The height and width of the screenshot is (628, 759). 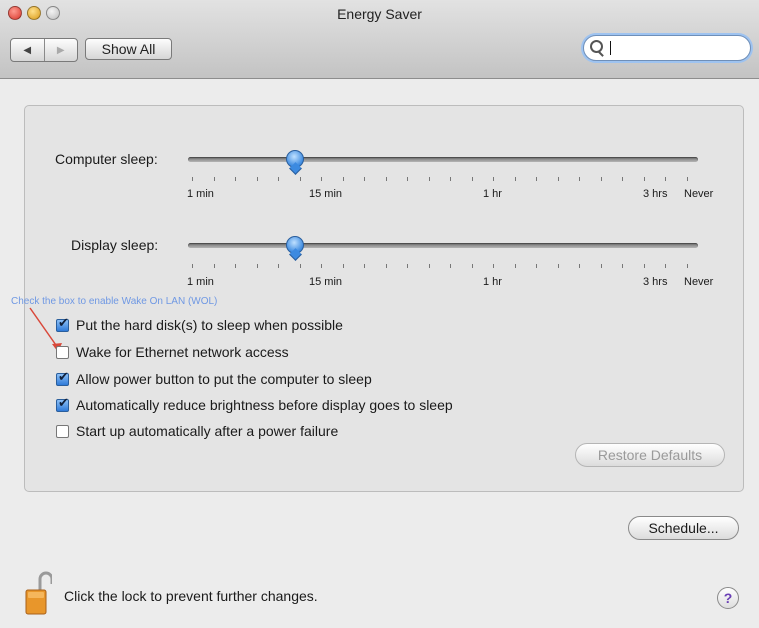 I want to click on back-arrow-icon: ◀, so click(x=27, y=50).